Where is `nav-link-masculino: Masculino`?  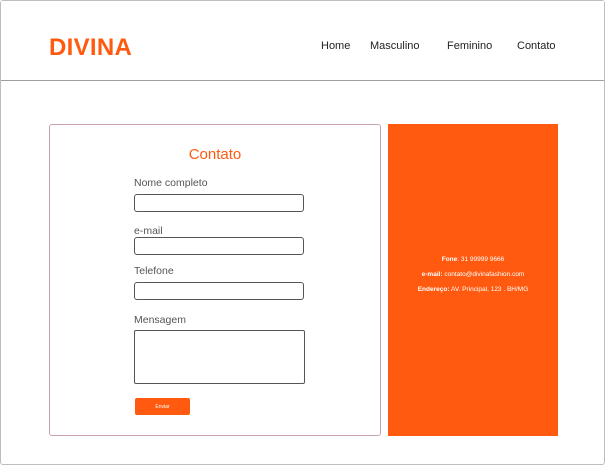 nav-link-masculino: Masculino is located at coordinates (395, 46).